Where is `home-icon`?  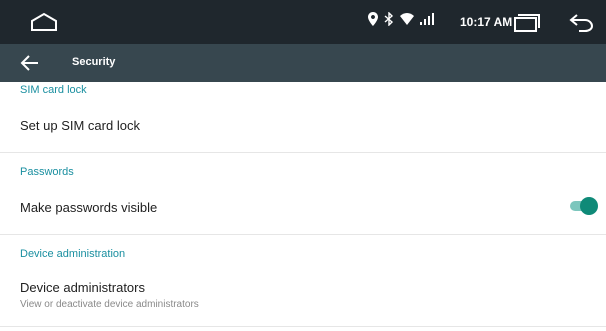 home-icon is located at coordinates (44, 22).